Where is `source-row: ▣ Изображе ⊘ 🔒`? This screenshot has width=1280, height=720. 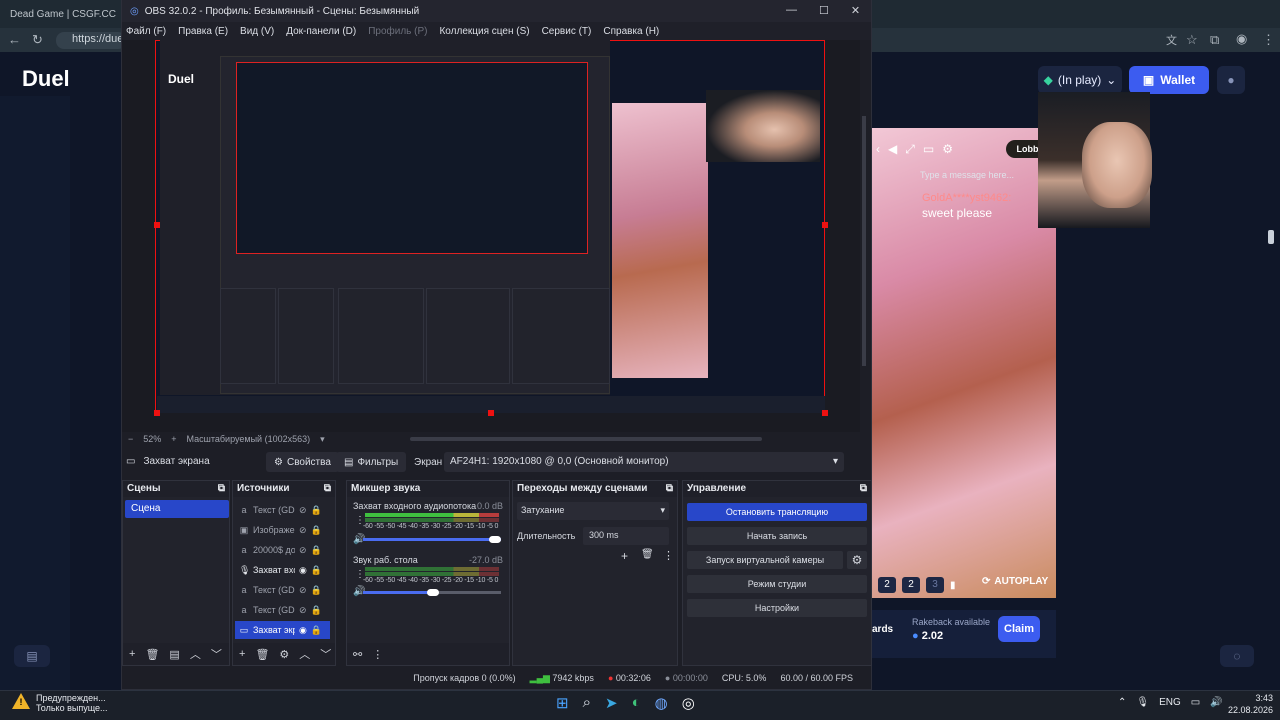 source-row: ▣ Изображе ⊘ 🔒 is located at coordinates (282, 530).